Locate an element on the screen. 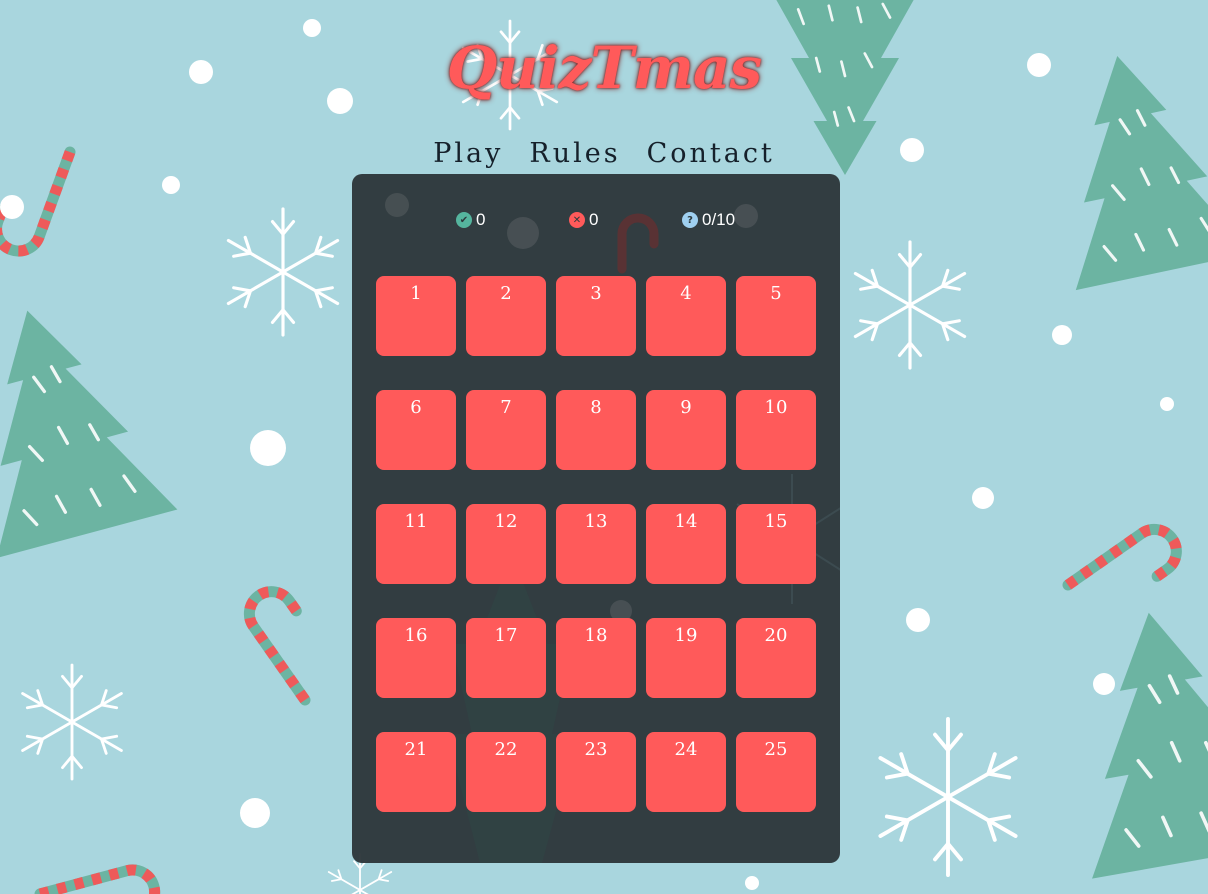 The image size is (1208, 894). day-tile-11: 11 is located at coordinates (416, 544).